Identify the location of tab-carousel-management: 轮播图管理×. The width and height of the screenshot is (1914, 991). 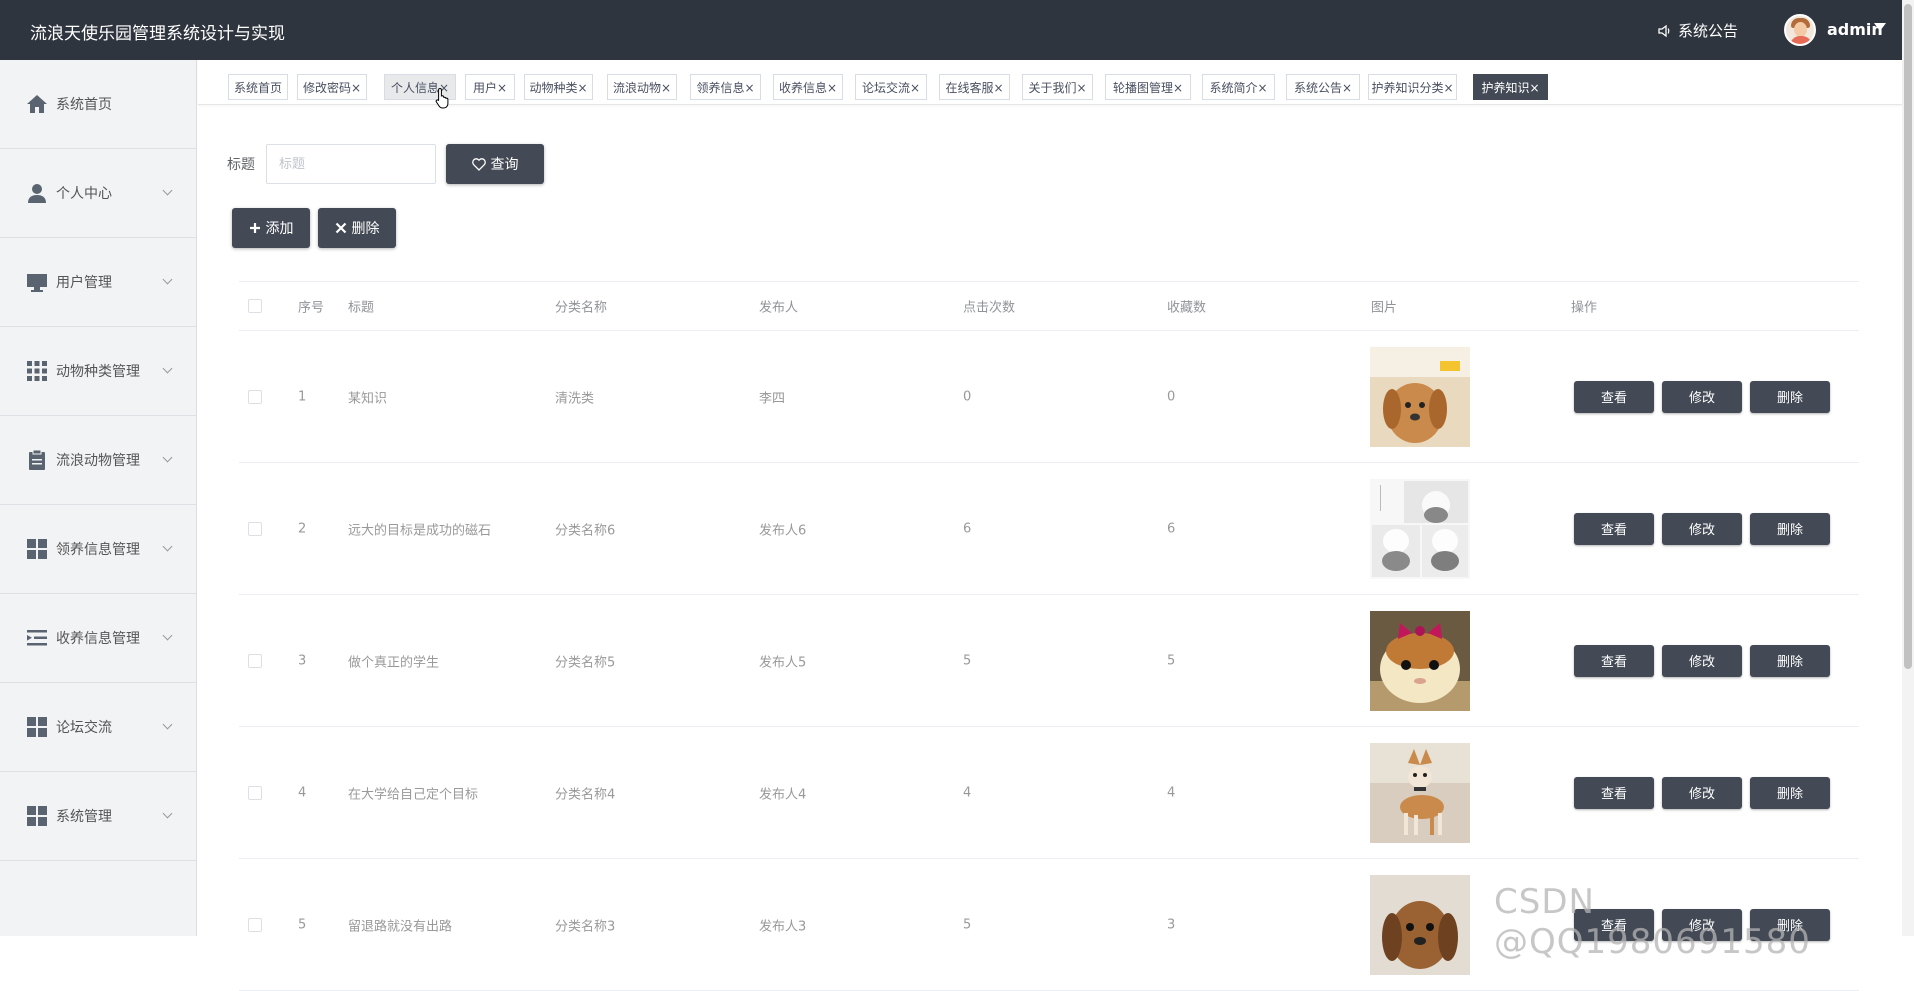
(1148, 87).